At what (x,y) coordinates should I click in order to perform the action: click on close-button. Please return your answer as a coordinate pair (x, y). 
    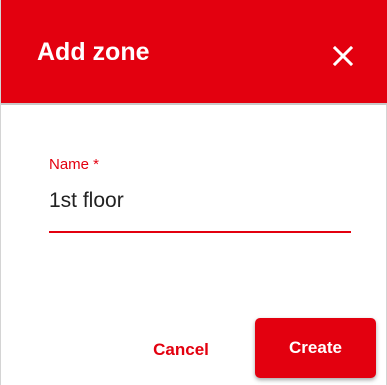
    Looking at the image, I should click on (343, 56).